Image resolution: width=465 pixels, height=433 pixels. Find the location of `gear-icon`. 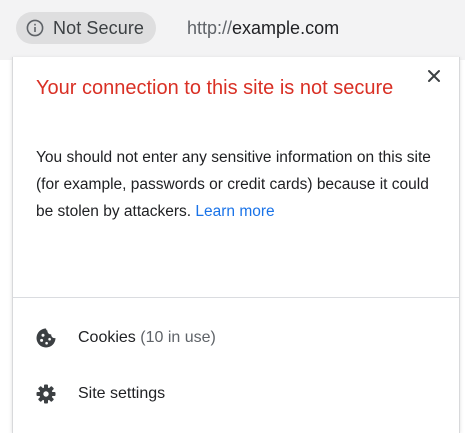

gear-icon is located at coordinates (46, 394).